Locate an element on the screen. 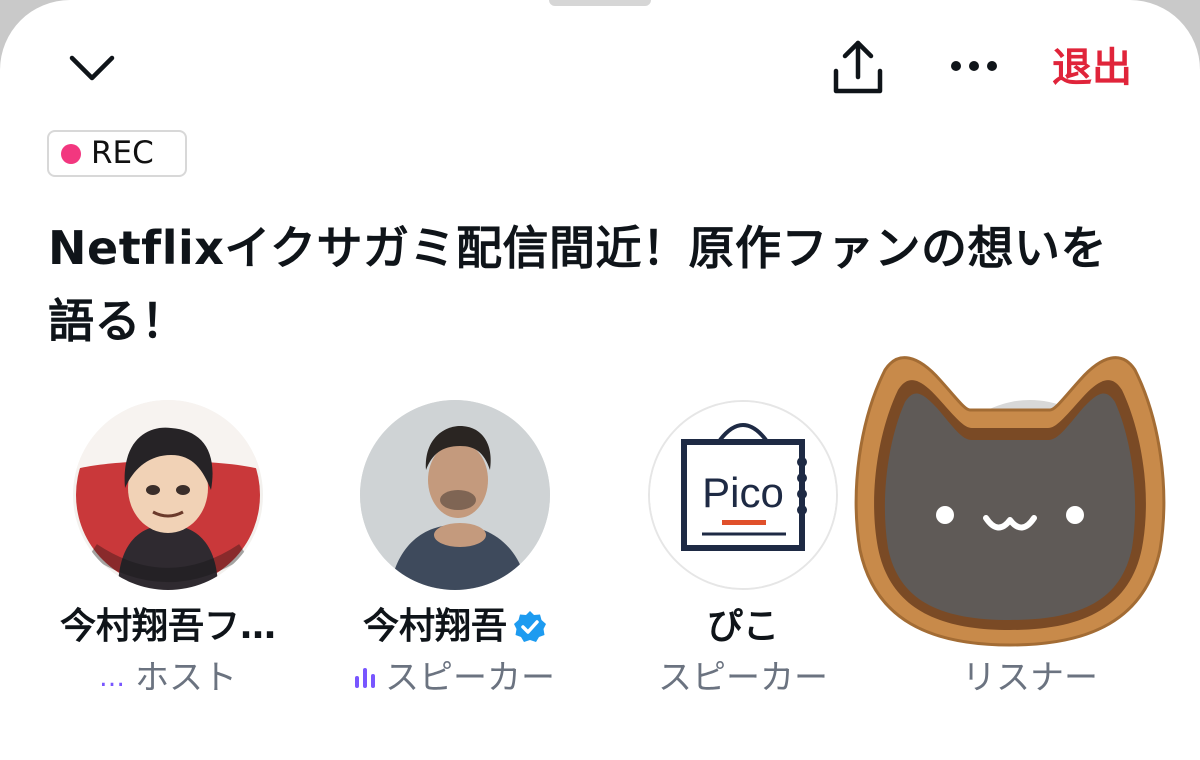 This screenshot has width=1200, height=760. participant-speaker: 今村翔吾 スピーカー is located at coordinates (455, 549).